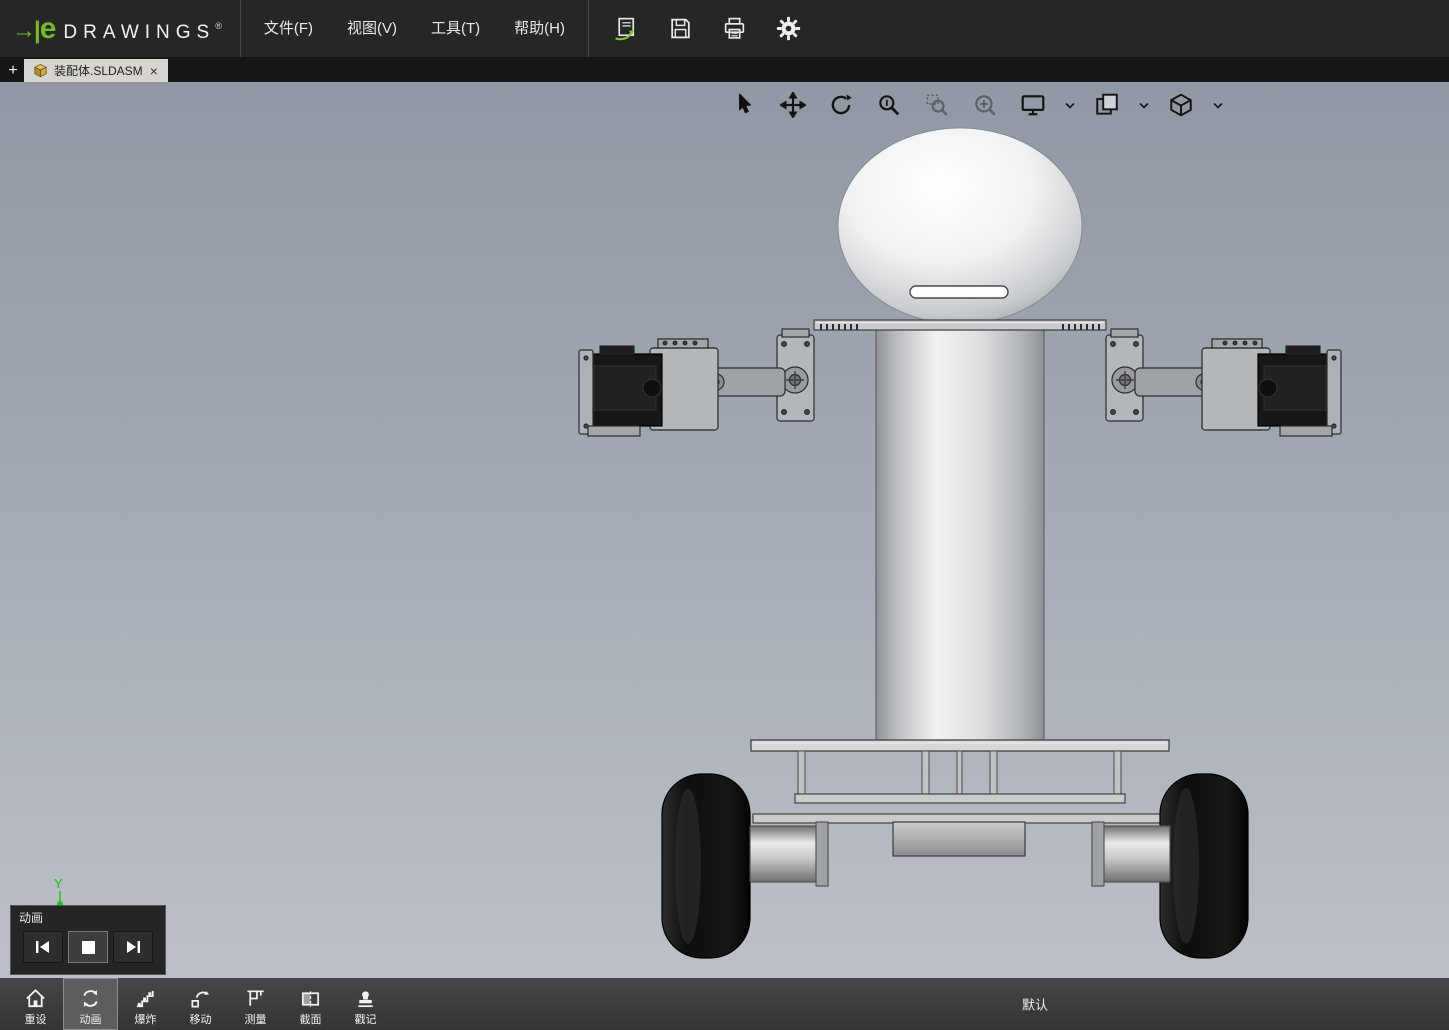 The image size is (1449, 1030). Describe the element at coordinates (13, 71) in the screenshot. I see `new-tab-button: +` at that location.